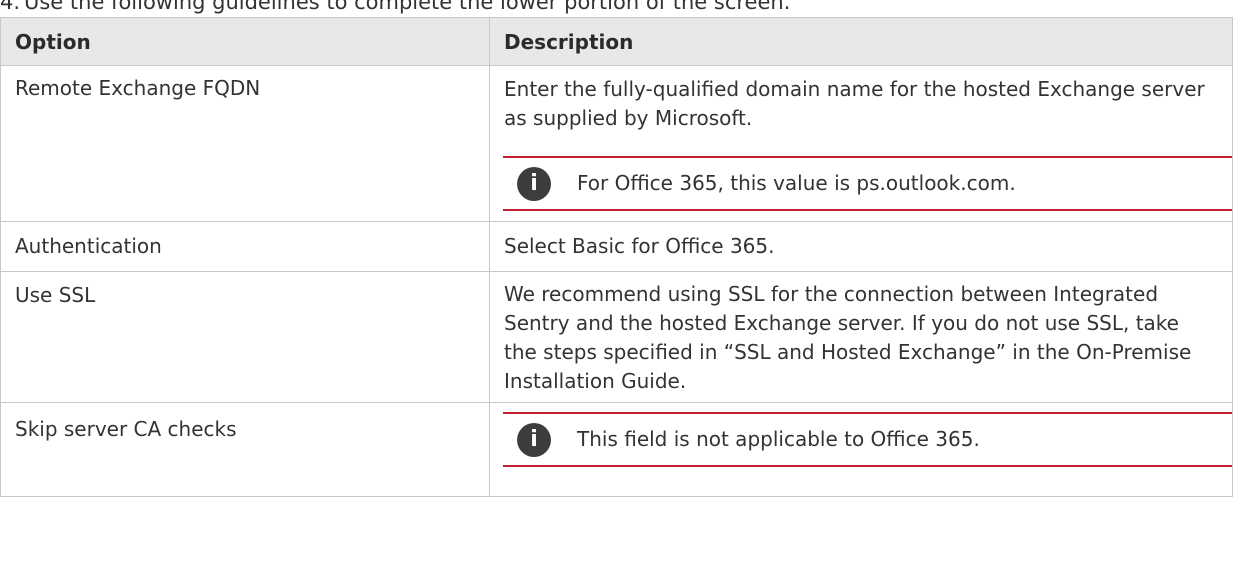 The width and height of the screenshot is (1246, 570). What do you see at coordinates (861, 246) in the screenshot?
I see `description-cell: Select Basic for Office 365.` at bounding box center [861, 246].